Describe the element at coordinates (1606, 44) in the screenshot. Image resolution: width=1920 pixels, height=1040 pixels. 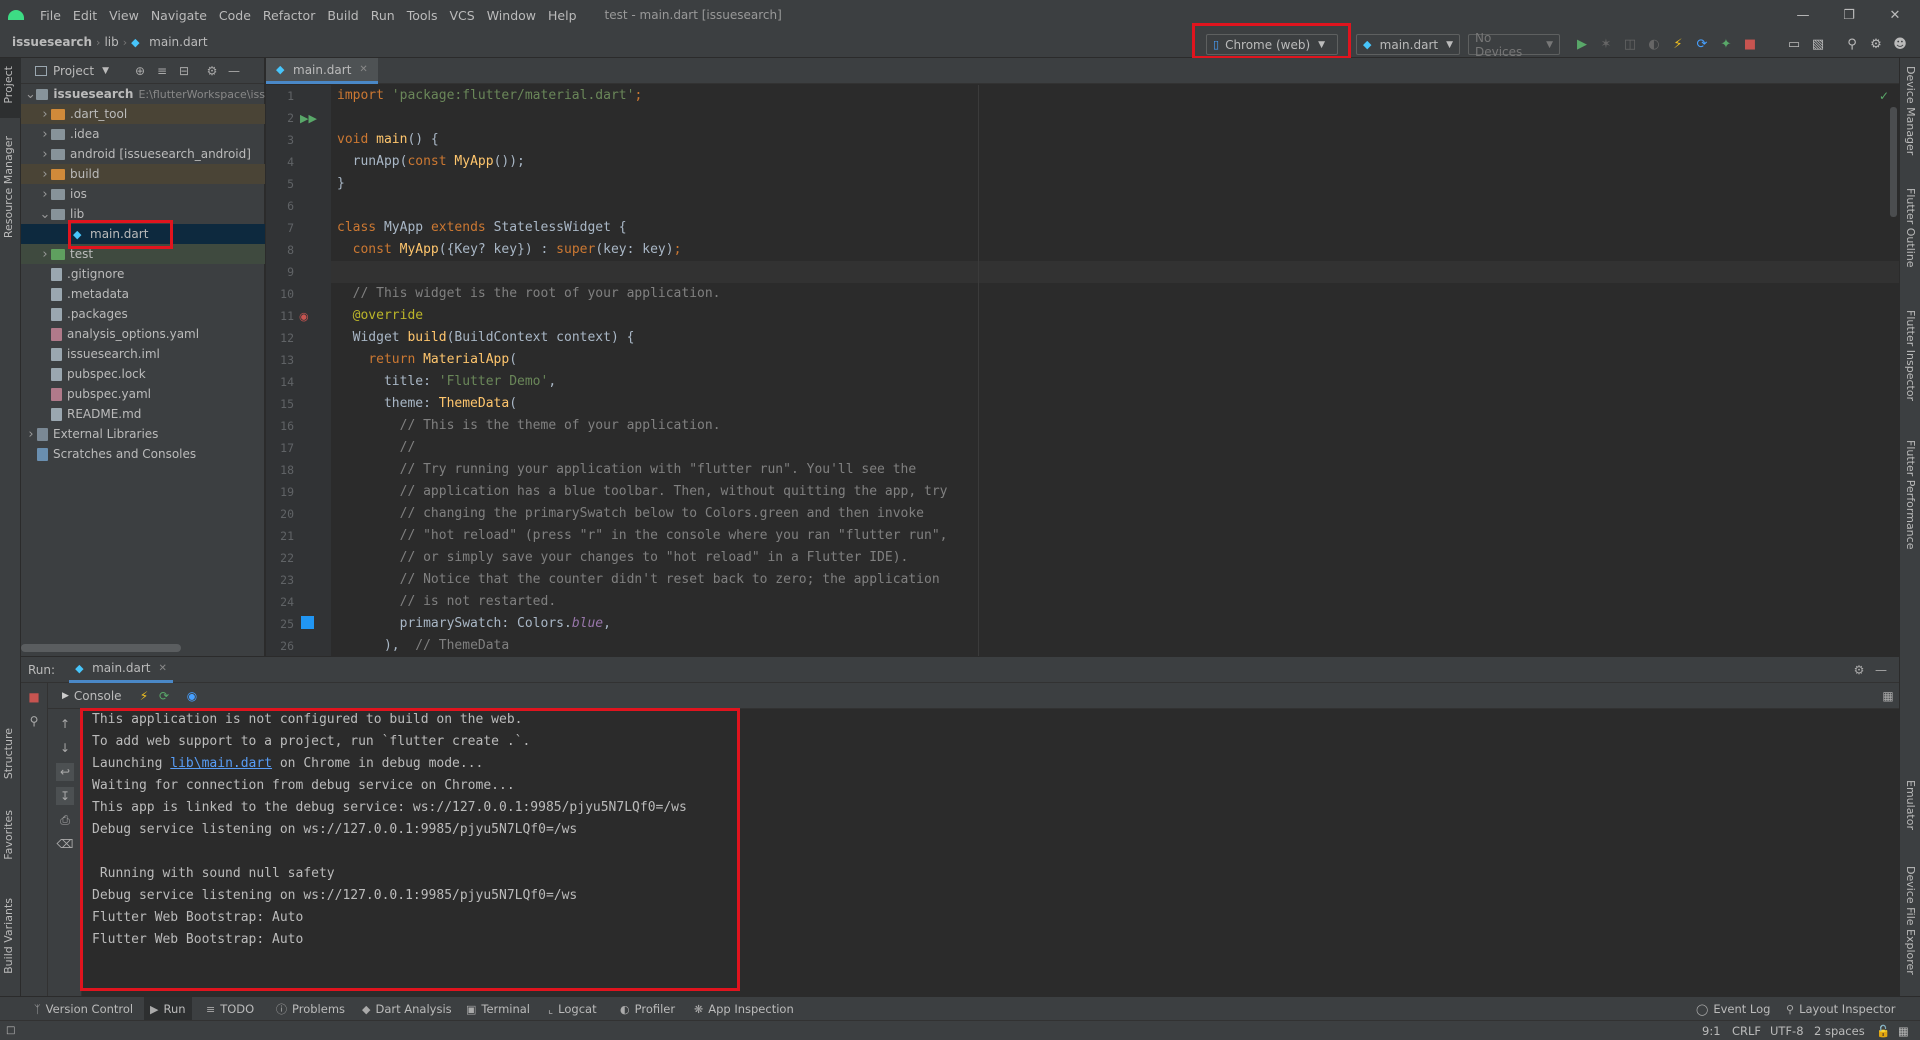
I see `debug-icon: ✶` at that location.